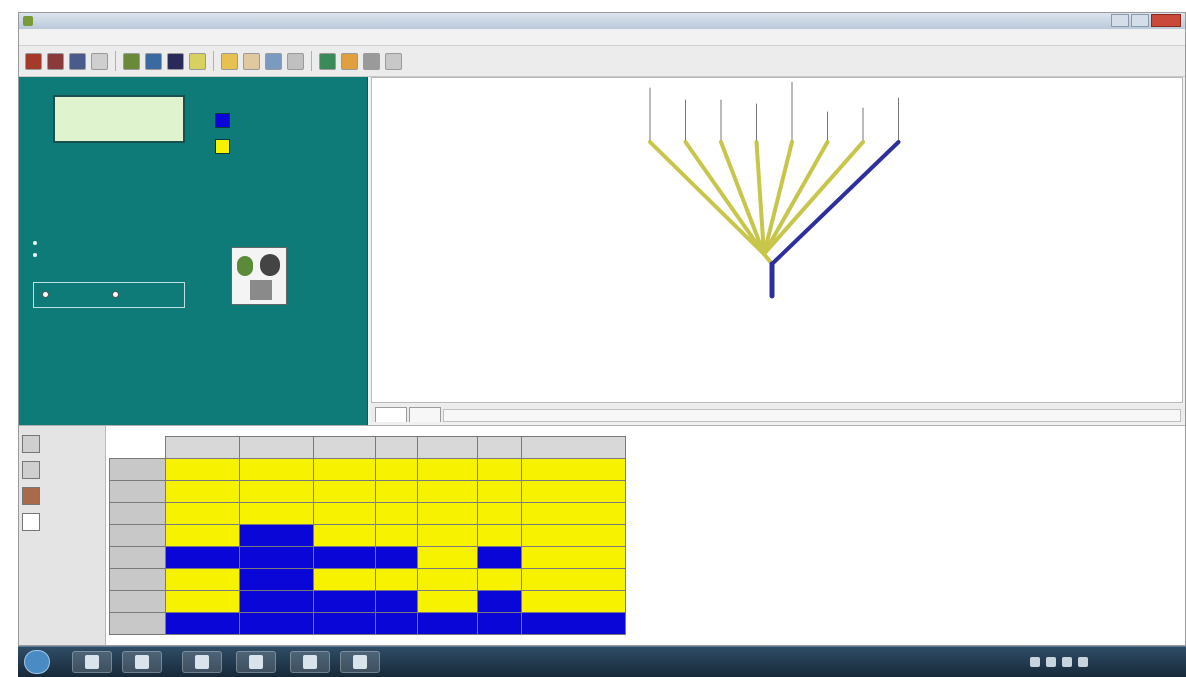  What do you see at coordinates (1035, 662) in the screenshot?
I see `tray-flag-icon` at bounding box center [1035, 662].